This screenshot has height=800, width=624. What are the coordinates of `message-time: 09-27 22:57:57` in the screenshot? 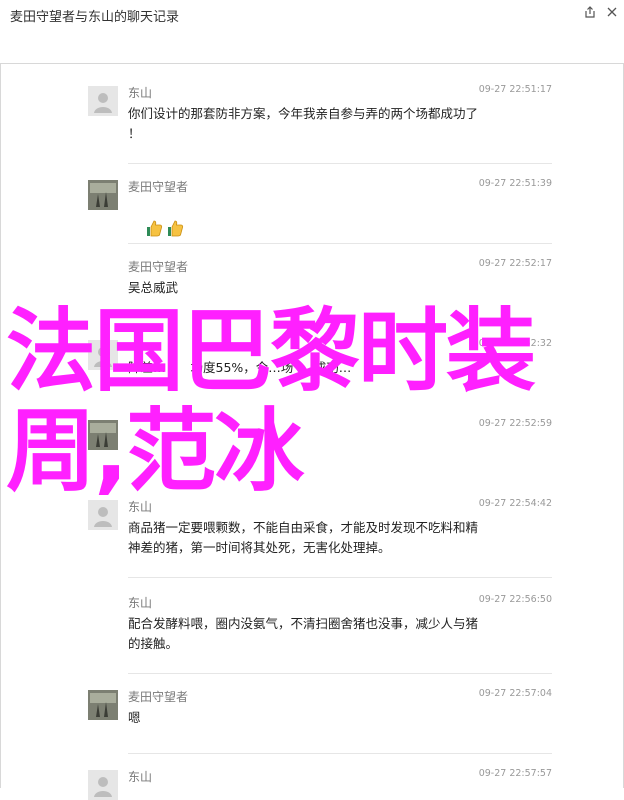 It's located at (515, 773).